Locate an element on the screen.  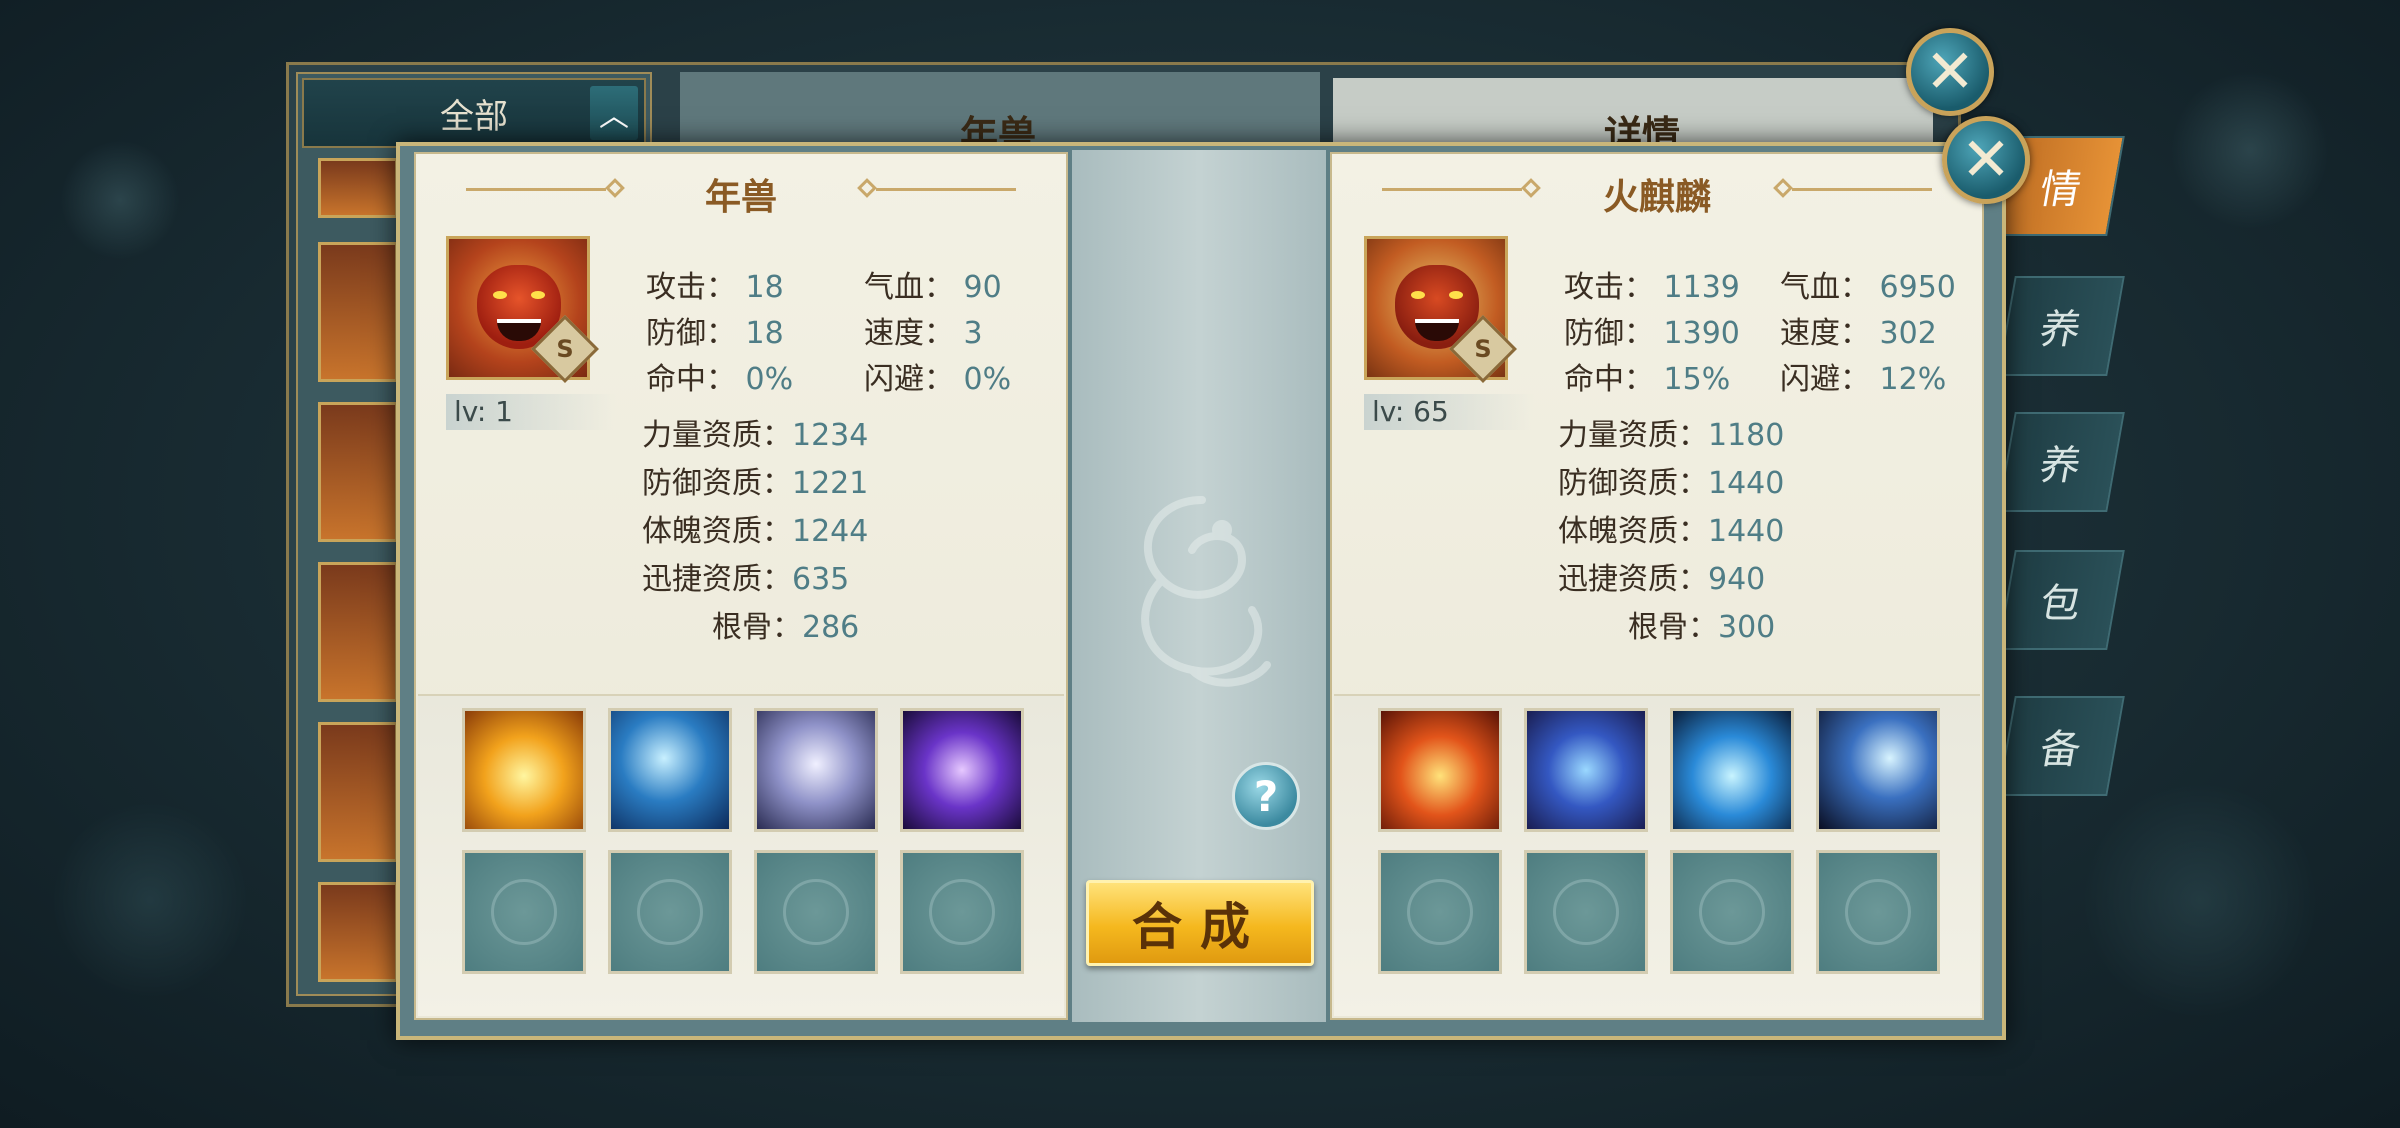
stat-speed: 速度： 302 is located at coordinates (1858, 333).